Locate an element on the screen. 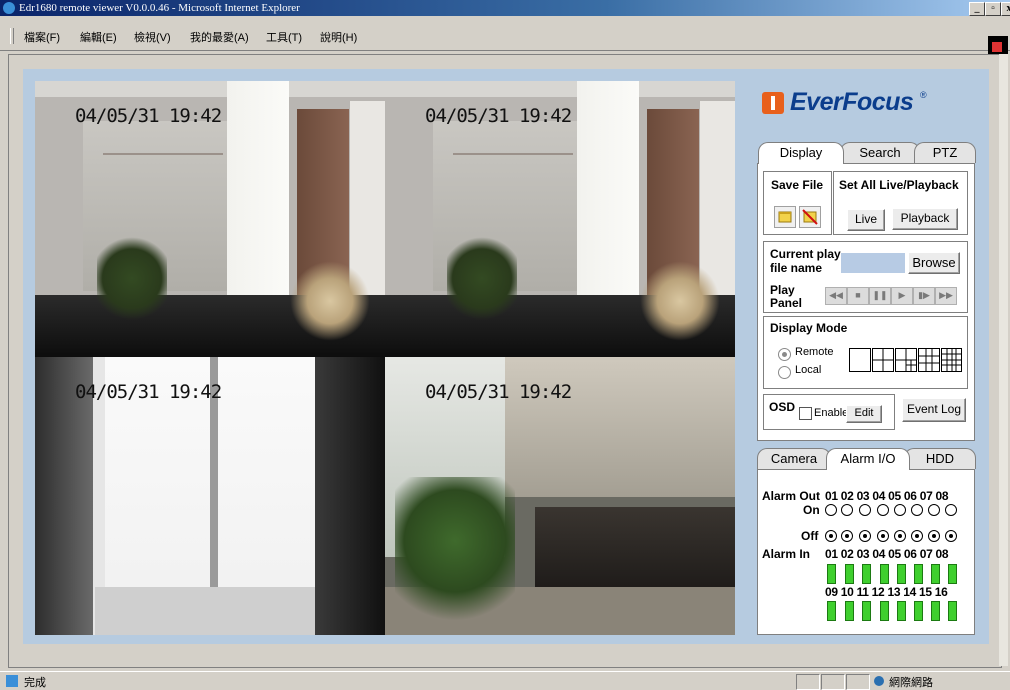 The image size is (1010, 690). alarm-out-1-on-radio is located at coordinates (831, 510).